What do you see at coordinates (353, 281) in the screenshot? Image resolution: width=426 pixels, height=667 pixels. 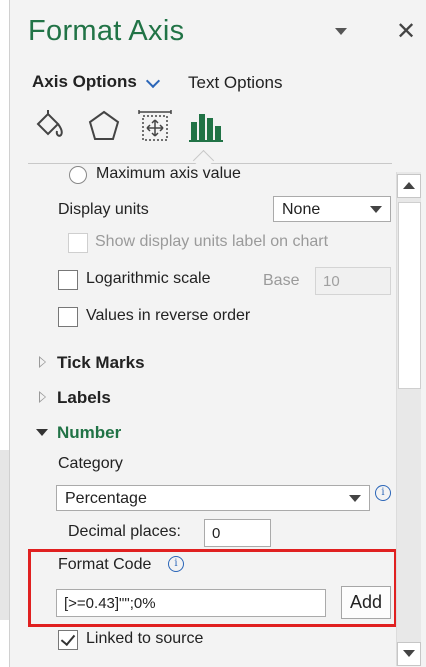 I see `base-input: 10` at bounding box center [353, 281].